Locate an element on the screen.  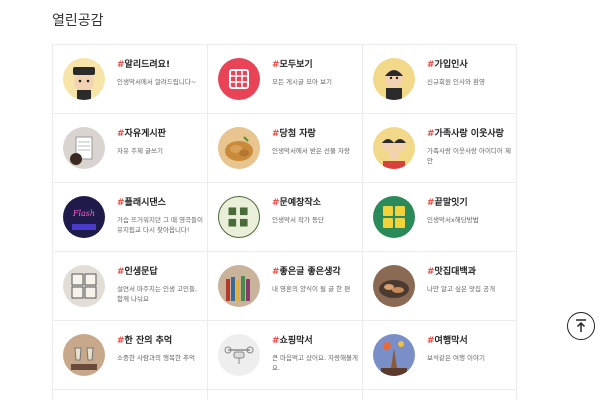
board-card-literary: #문예창작소 인생막서 작가 등단 is located at coordinates (284, 217).